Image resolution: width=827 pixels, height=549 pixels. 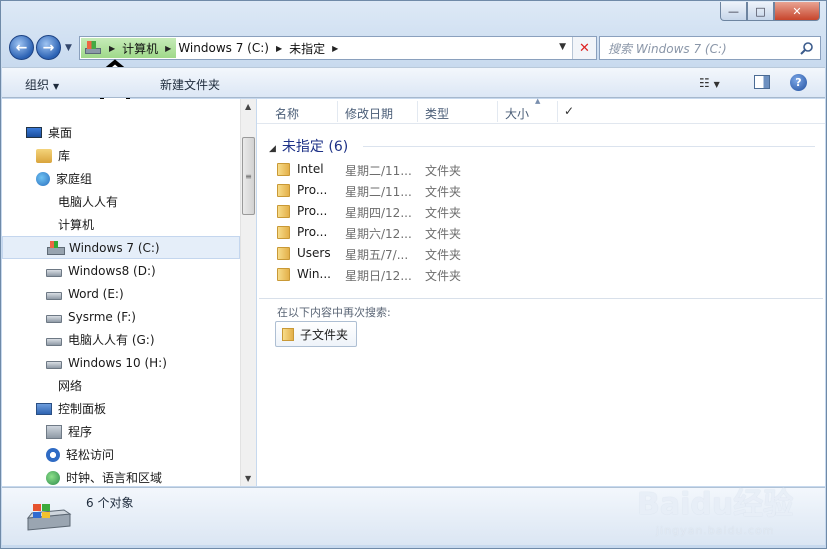 I want to click on breadcrumb-unspecified: 未指定, so click(x=307, y=48).